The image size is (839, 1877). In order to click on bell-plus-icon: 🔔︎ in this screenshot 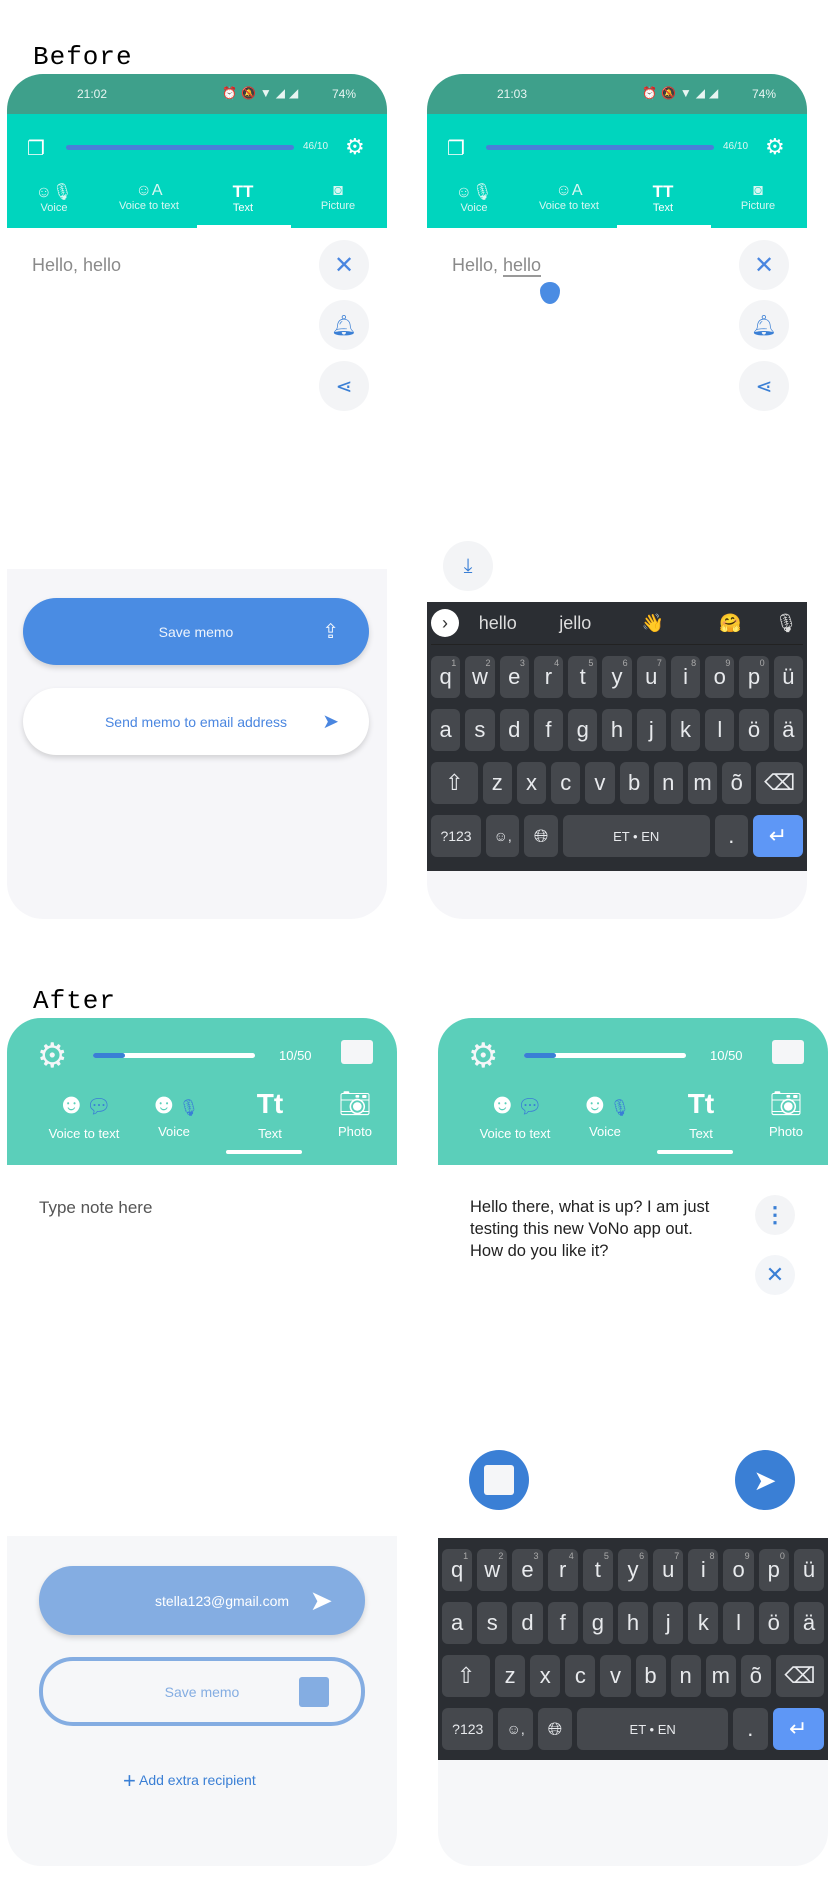, I will do `click(344, 325)`.